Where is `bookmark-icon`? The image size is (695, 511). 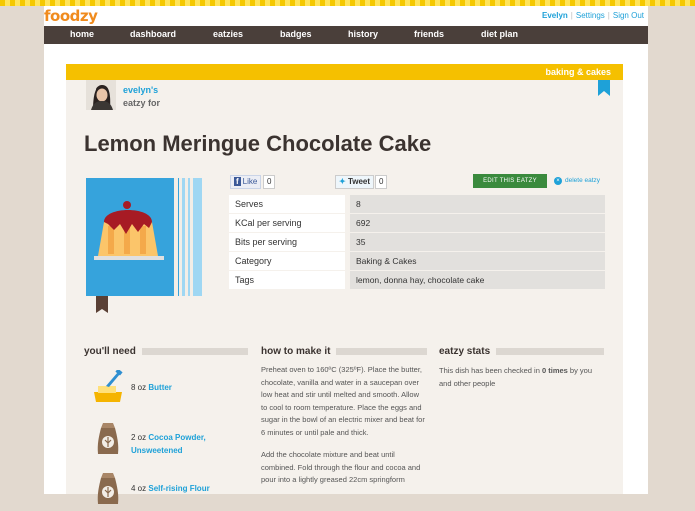 bookmark-icon is located at coordinates (604, 88).